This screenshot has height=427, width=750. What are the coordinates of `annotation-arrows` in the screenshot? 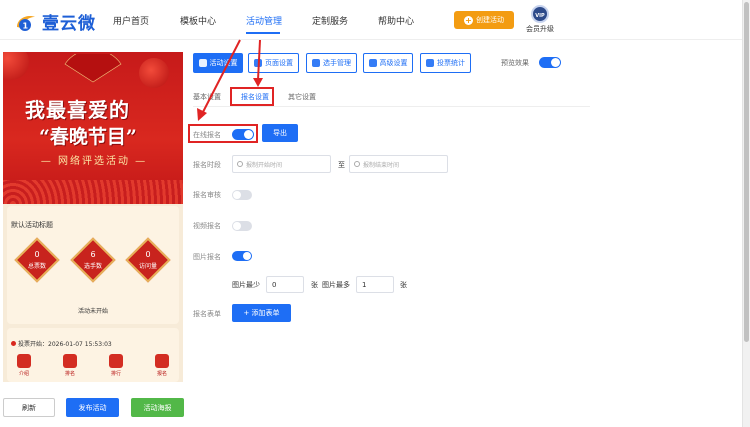 It's located at (230, 80).